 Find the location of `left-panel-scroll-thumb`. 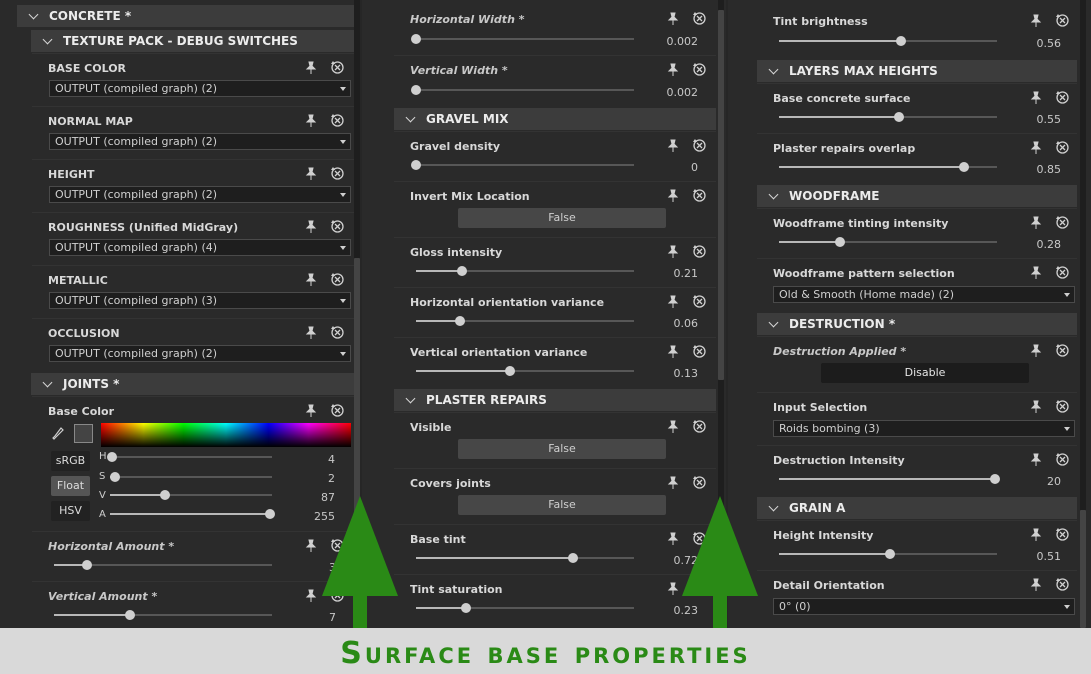

left-panel-scroll-thumb is located at coordinates (357, 388).